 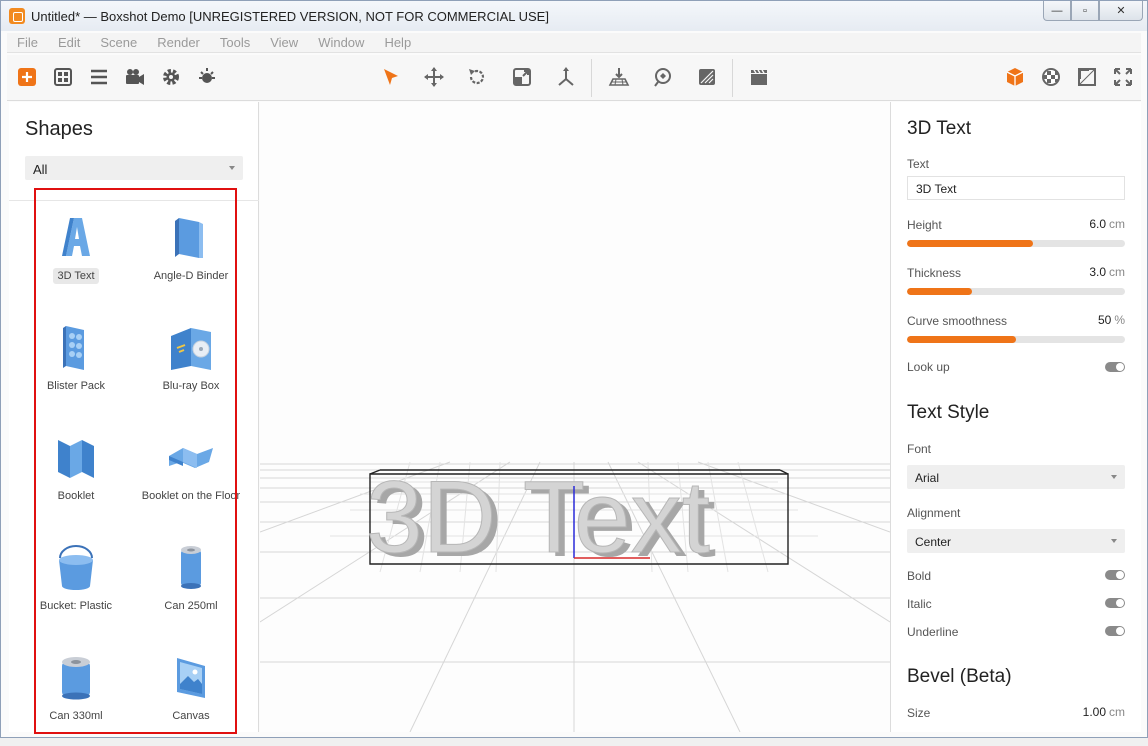 What do you see at coordinates (1057, 11) in the screenshot?
I see `minimize-button: —` at bounding box center [1057, 11].